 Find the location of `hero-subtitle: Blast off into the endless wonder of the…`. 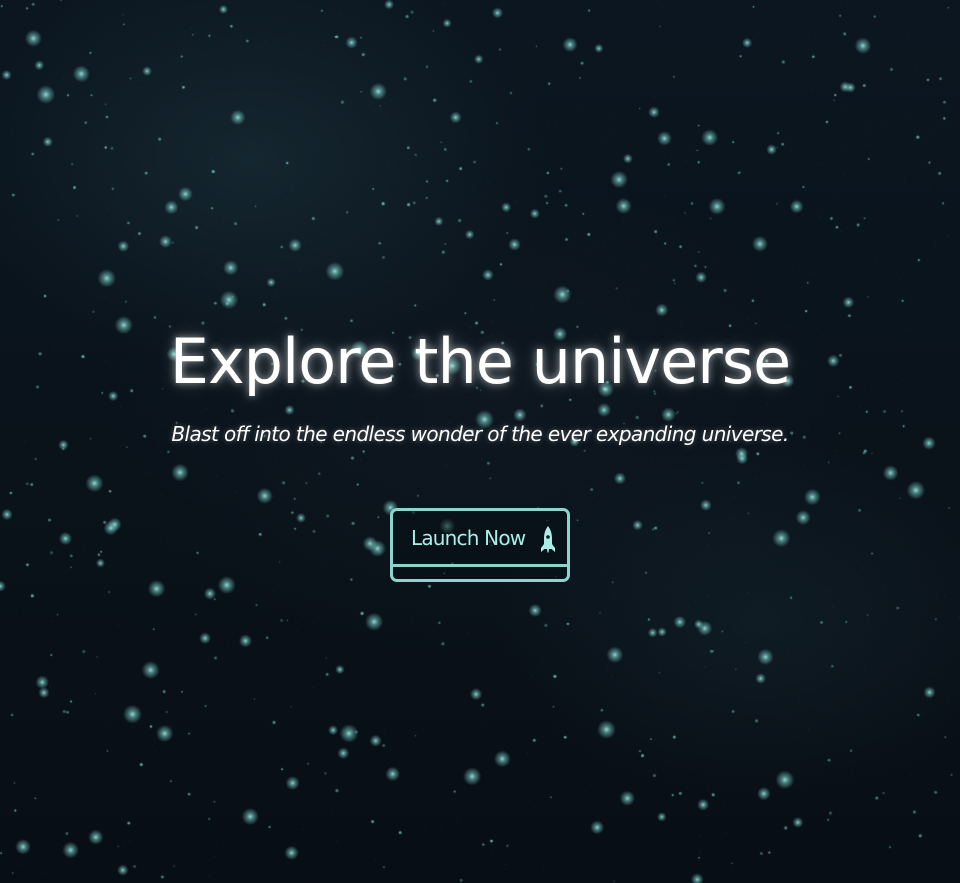

hero-subtitle: Blast off into the endless wonder of the… is located at coordinates (480, 434).